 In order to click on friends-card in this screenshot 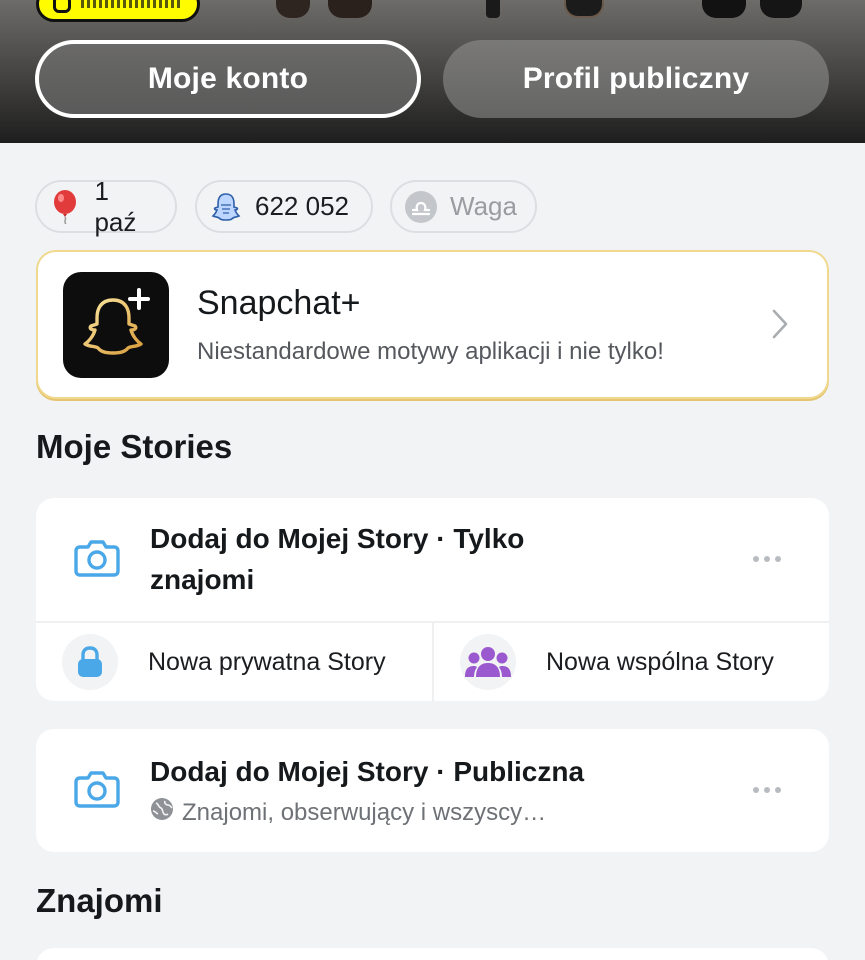, I will do `click(432, 954)`.